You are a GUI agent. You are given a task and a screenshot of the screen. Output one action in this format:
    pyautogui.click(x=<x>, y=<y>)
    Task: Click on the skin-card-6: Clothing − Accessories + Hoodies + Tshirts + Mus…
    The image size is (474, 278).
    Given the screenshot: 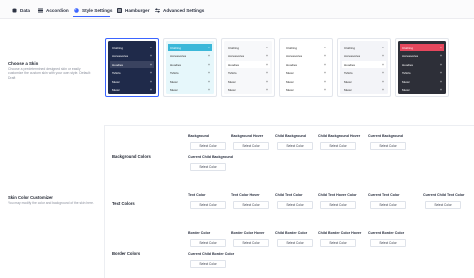 What is the action you would take?
    pyautogui.click(x=422, y=67)
    